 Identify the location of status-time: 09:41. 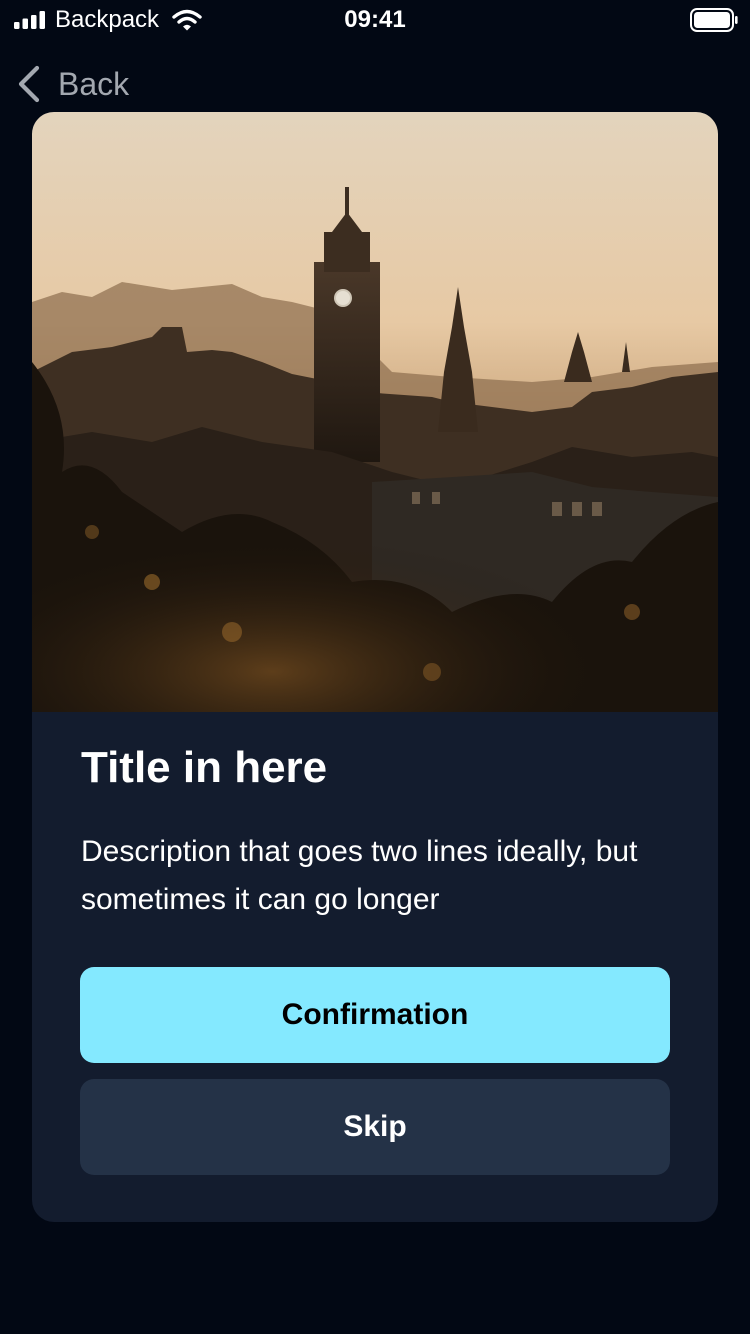
(375, 19).